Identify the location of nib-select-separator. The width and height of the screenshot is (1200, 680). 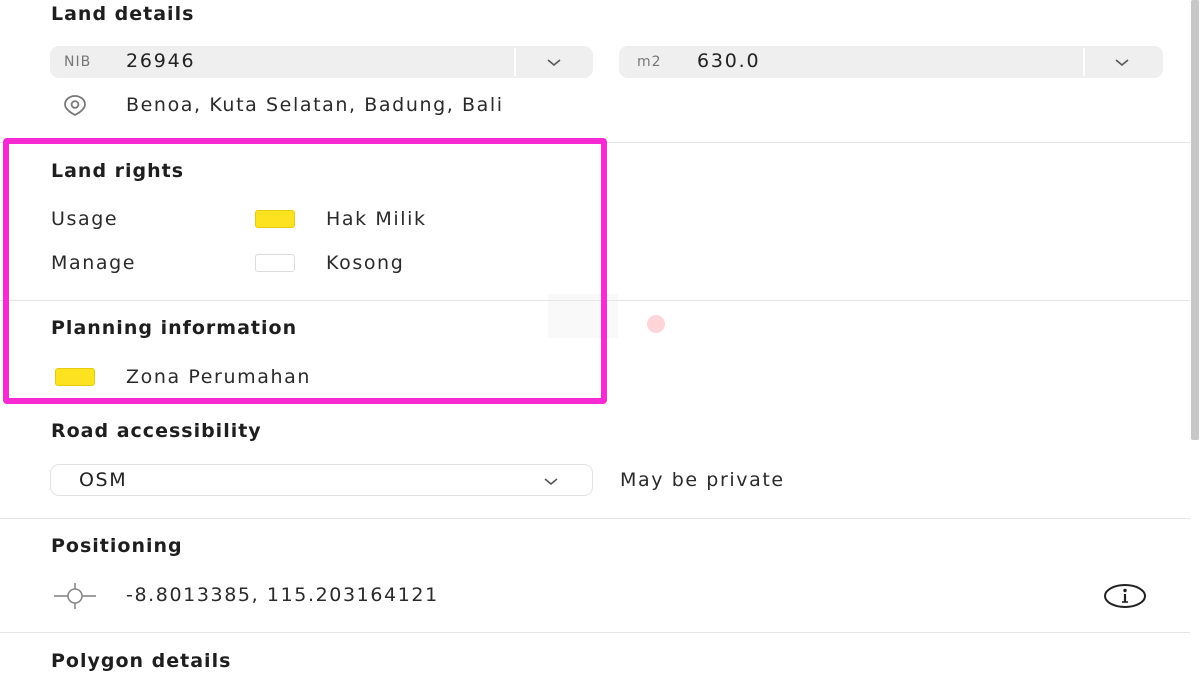
(515, 62).